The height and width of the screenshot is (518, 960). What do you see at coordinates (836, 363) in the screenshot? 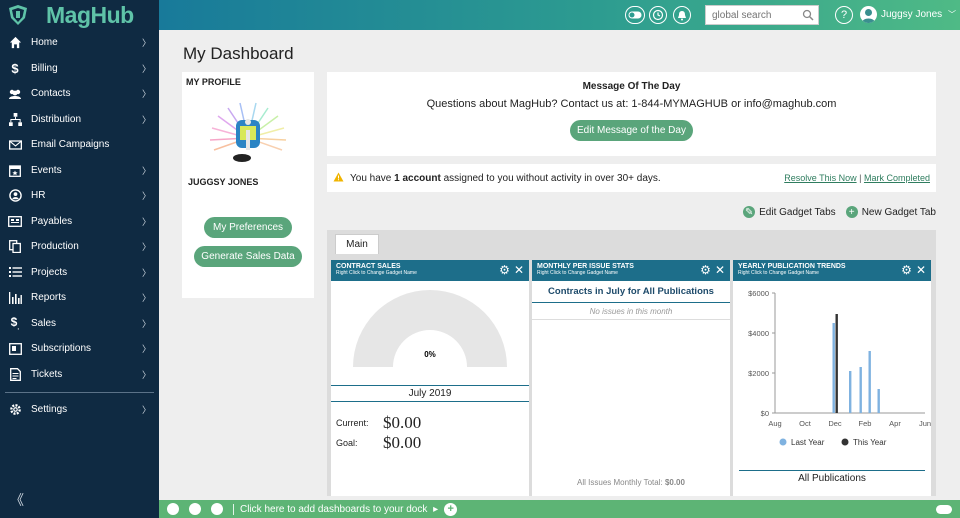
I see `bar-this-year` at bounding box center [836, 363].